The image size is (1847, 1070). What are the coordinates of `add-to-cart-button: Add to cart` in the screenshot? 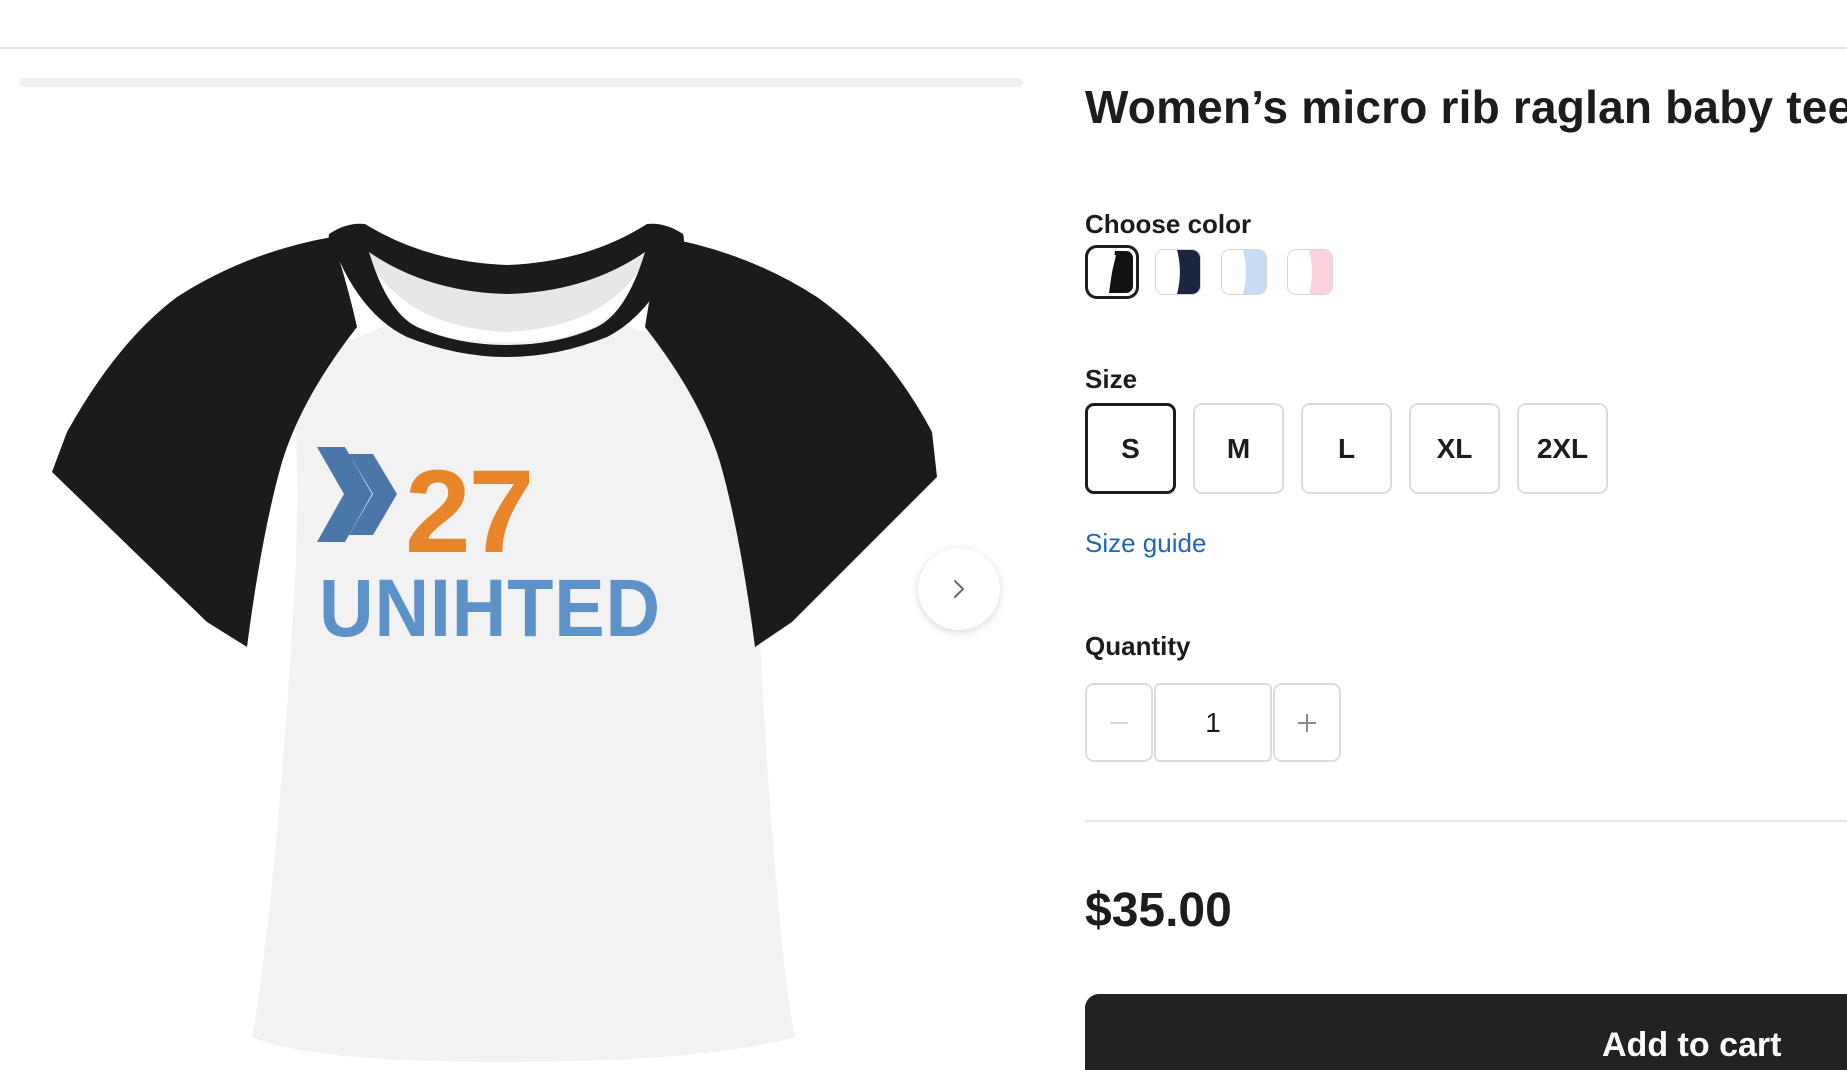 It's located at (1466, 1032).